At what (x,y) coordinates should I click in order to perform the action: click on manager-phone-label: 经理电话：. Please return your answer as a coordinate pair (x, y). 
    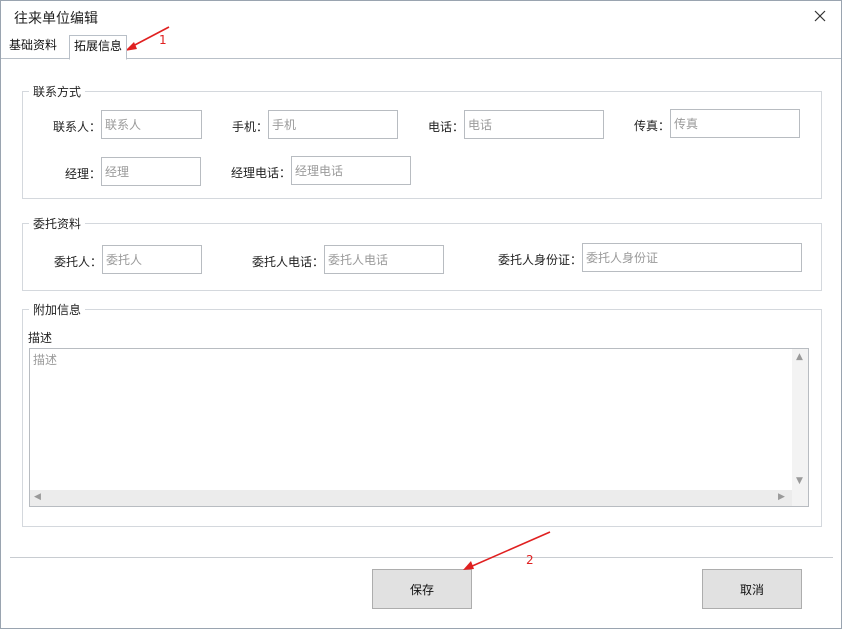
    Looking at the image, I should click on (260, 173).